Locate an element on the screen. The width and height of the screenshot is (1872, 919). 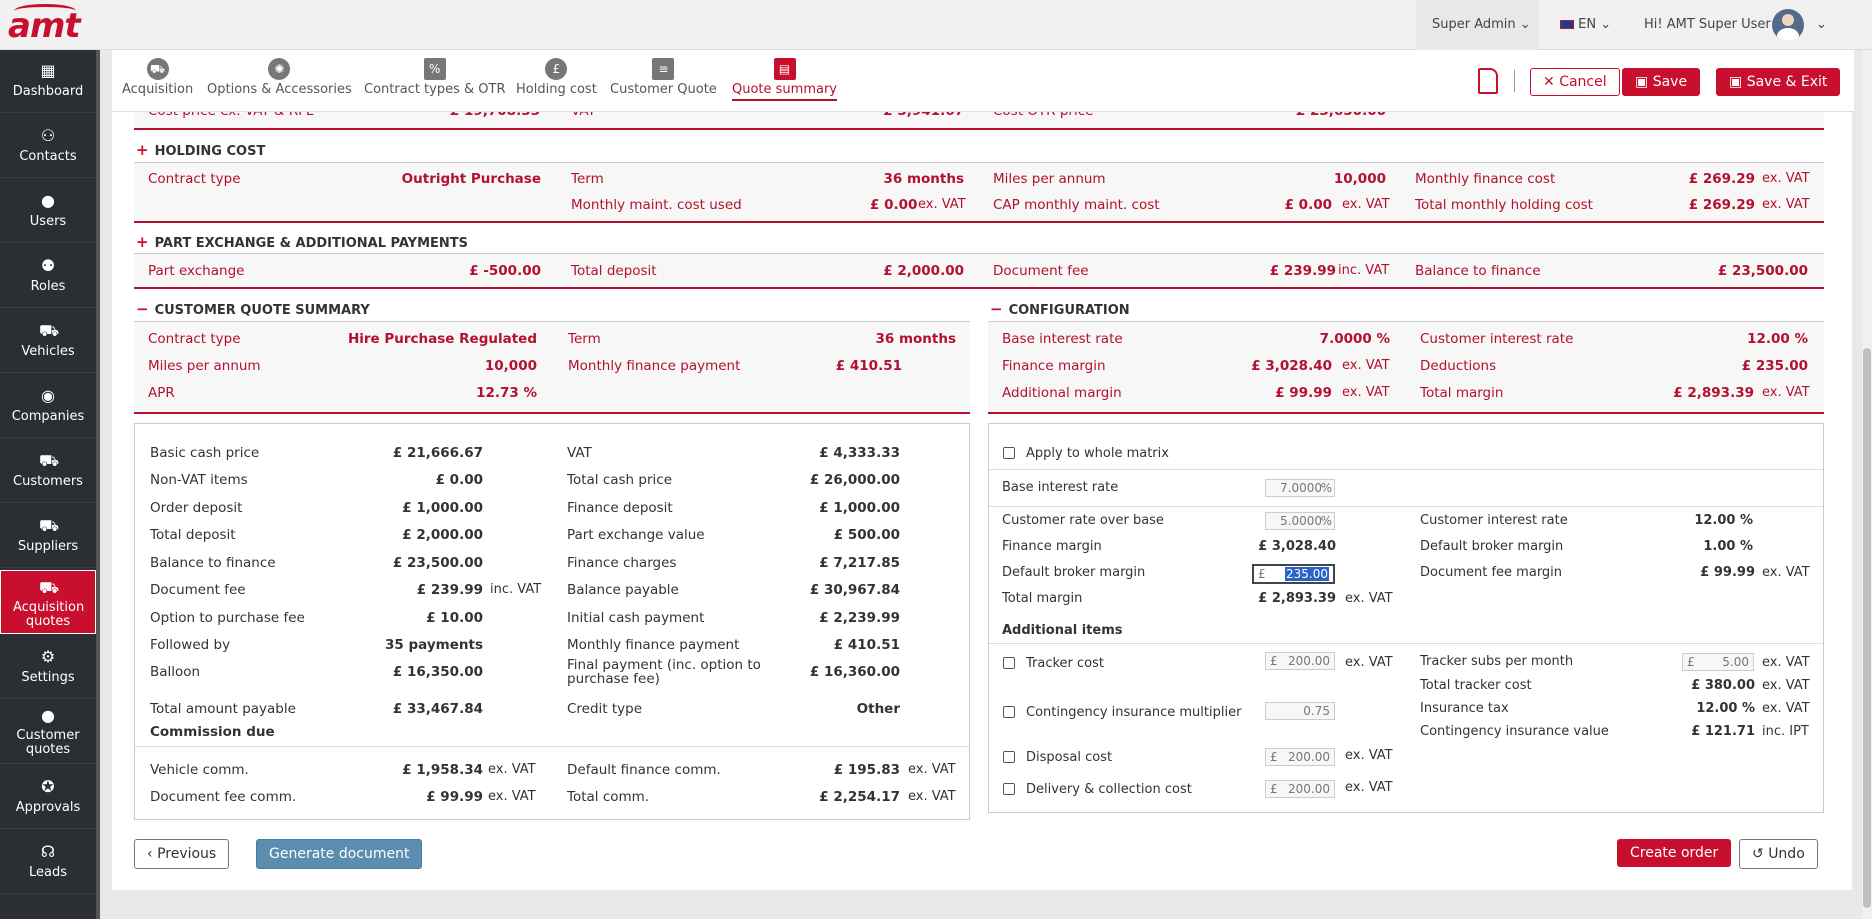
contingency-multiplier-input: 0.75 is located at coordinates (1300, 711).